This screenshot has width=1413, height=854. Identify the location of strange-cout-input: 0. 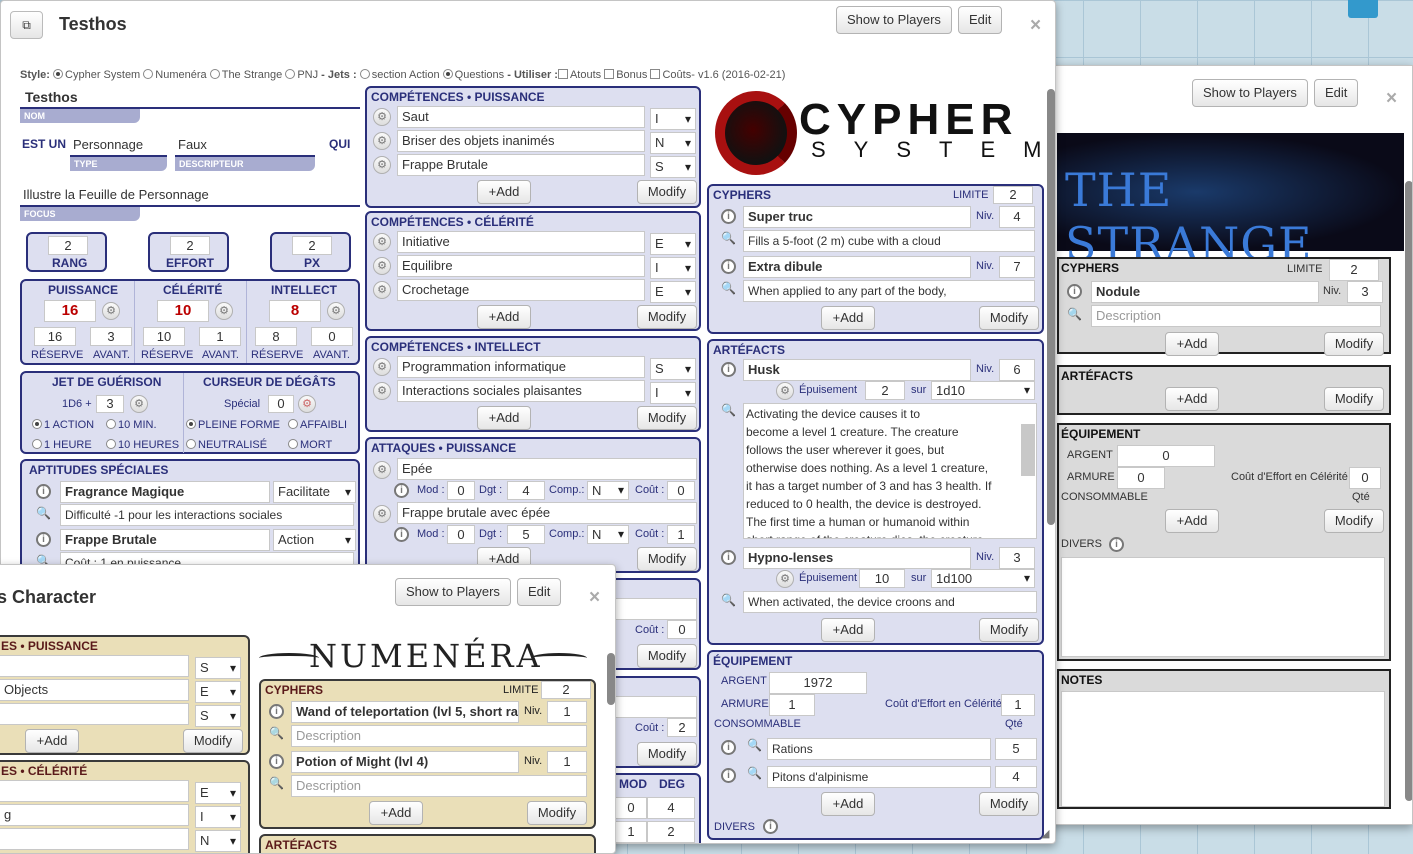
(1365, 478).